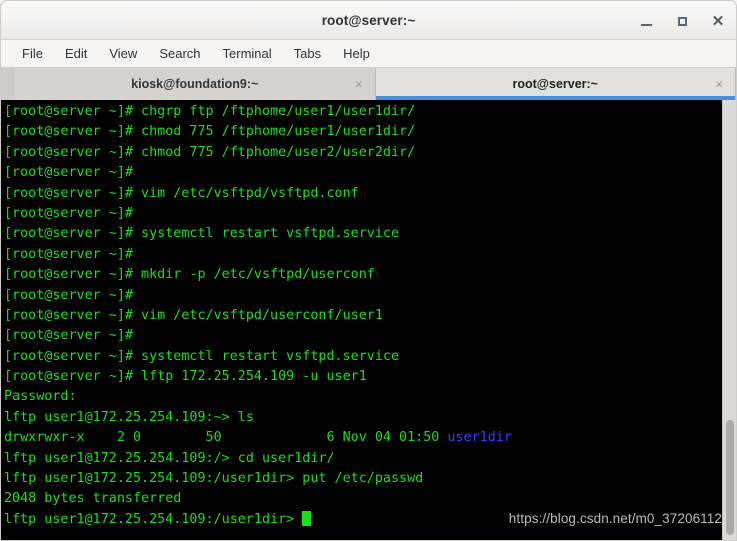  What do you see at coordinates (153, 519) in the screenshot?
I see `prompt-text: lftp user1@172.25.254.109:/user1dir>` at bounding box center [153, 519].